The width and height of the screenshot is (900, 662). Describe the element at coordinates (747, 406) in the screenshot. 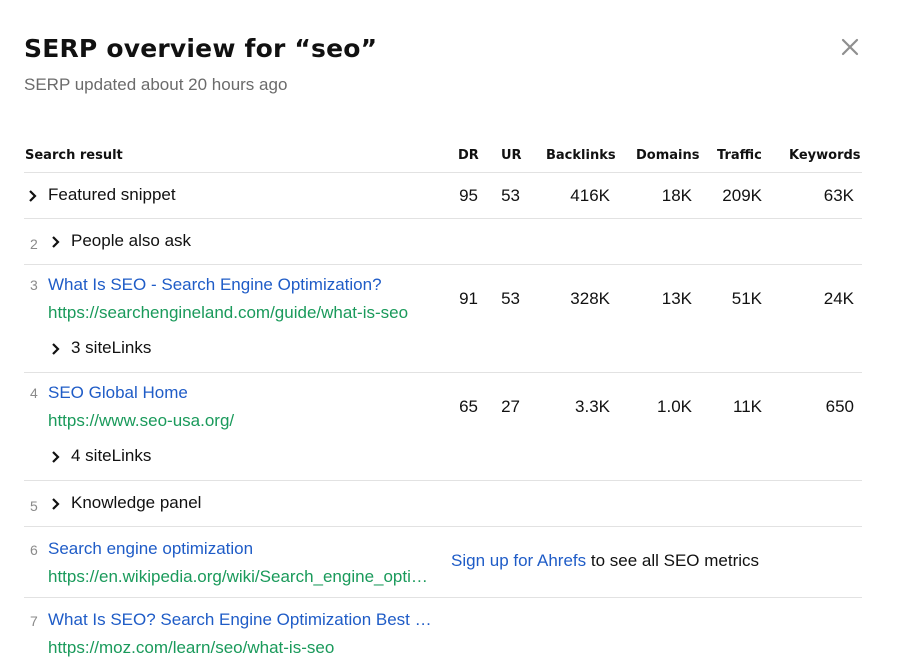

I see `traffic-value: 11K` at that location.